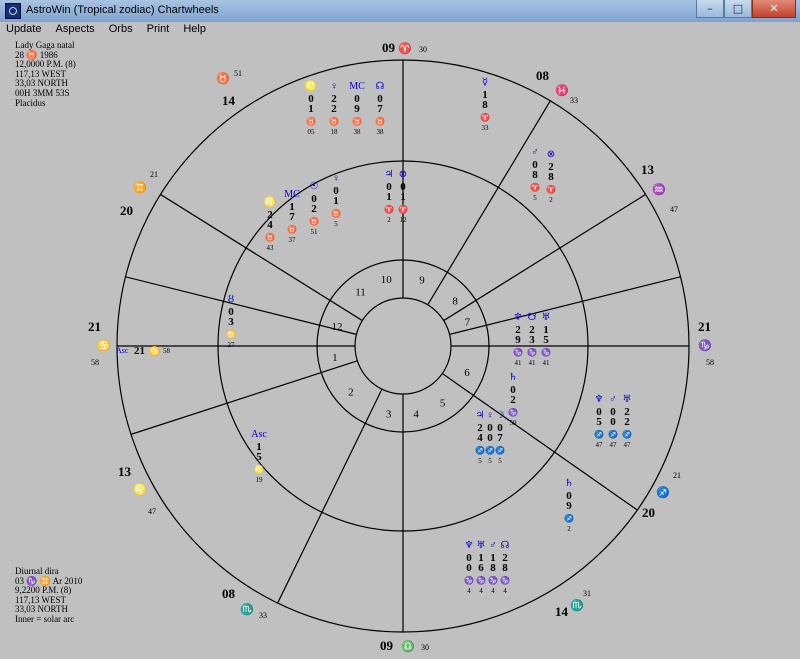 The height and width of the screenshot is (659, 800). I want to click on outer-planet-minute: 4, so click(469, 591).